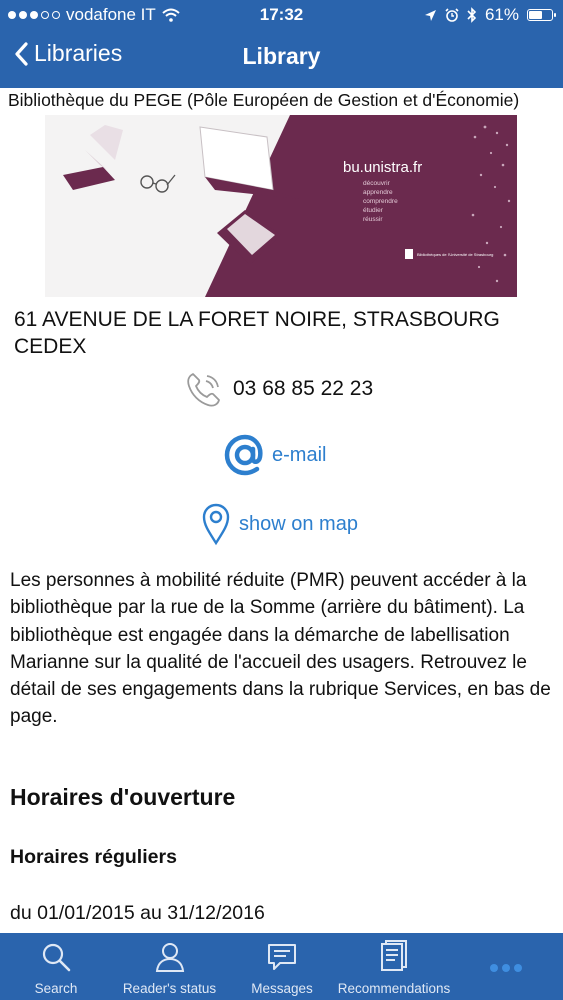  Describe the element at coordinates (169, 957) in the screenshot. I see `user-icon` at that location.